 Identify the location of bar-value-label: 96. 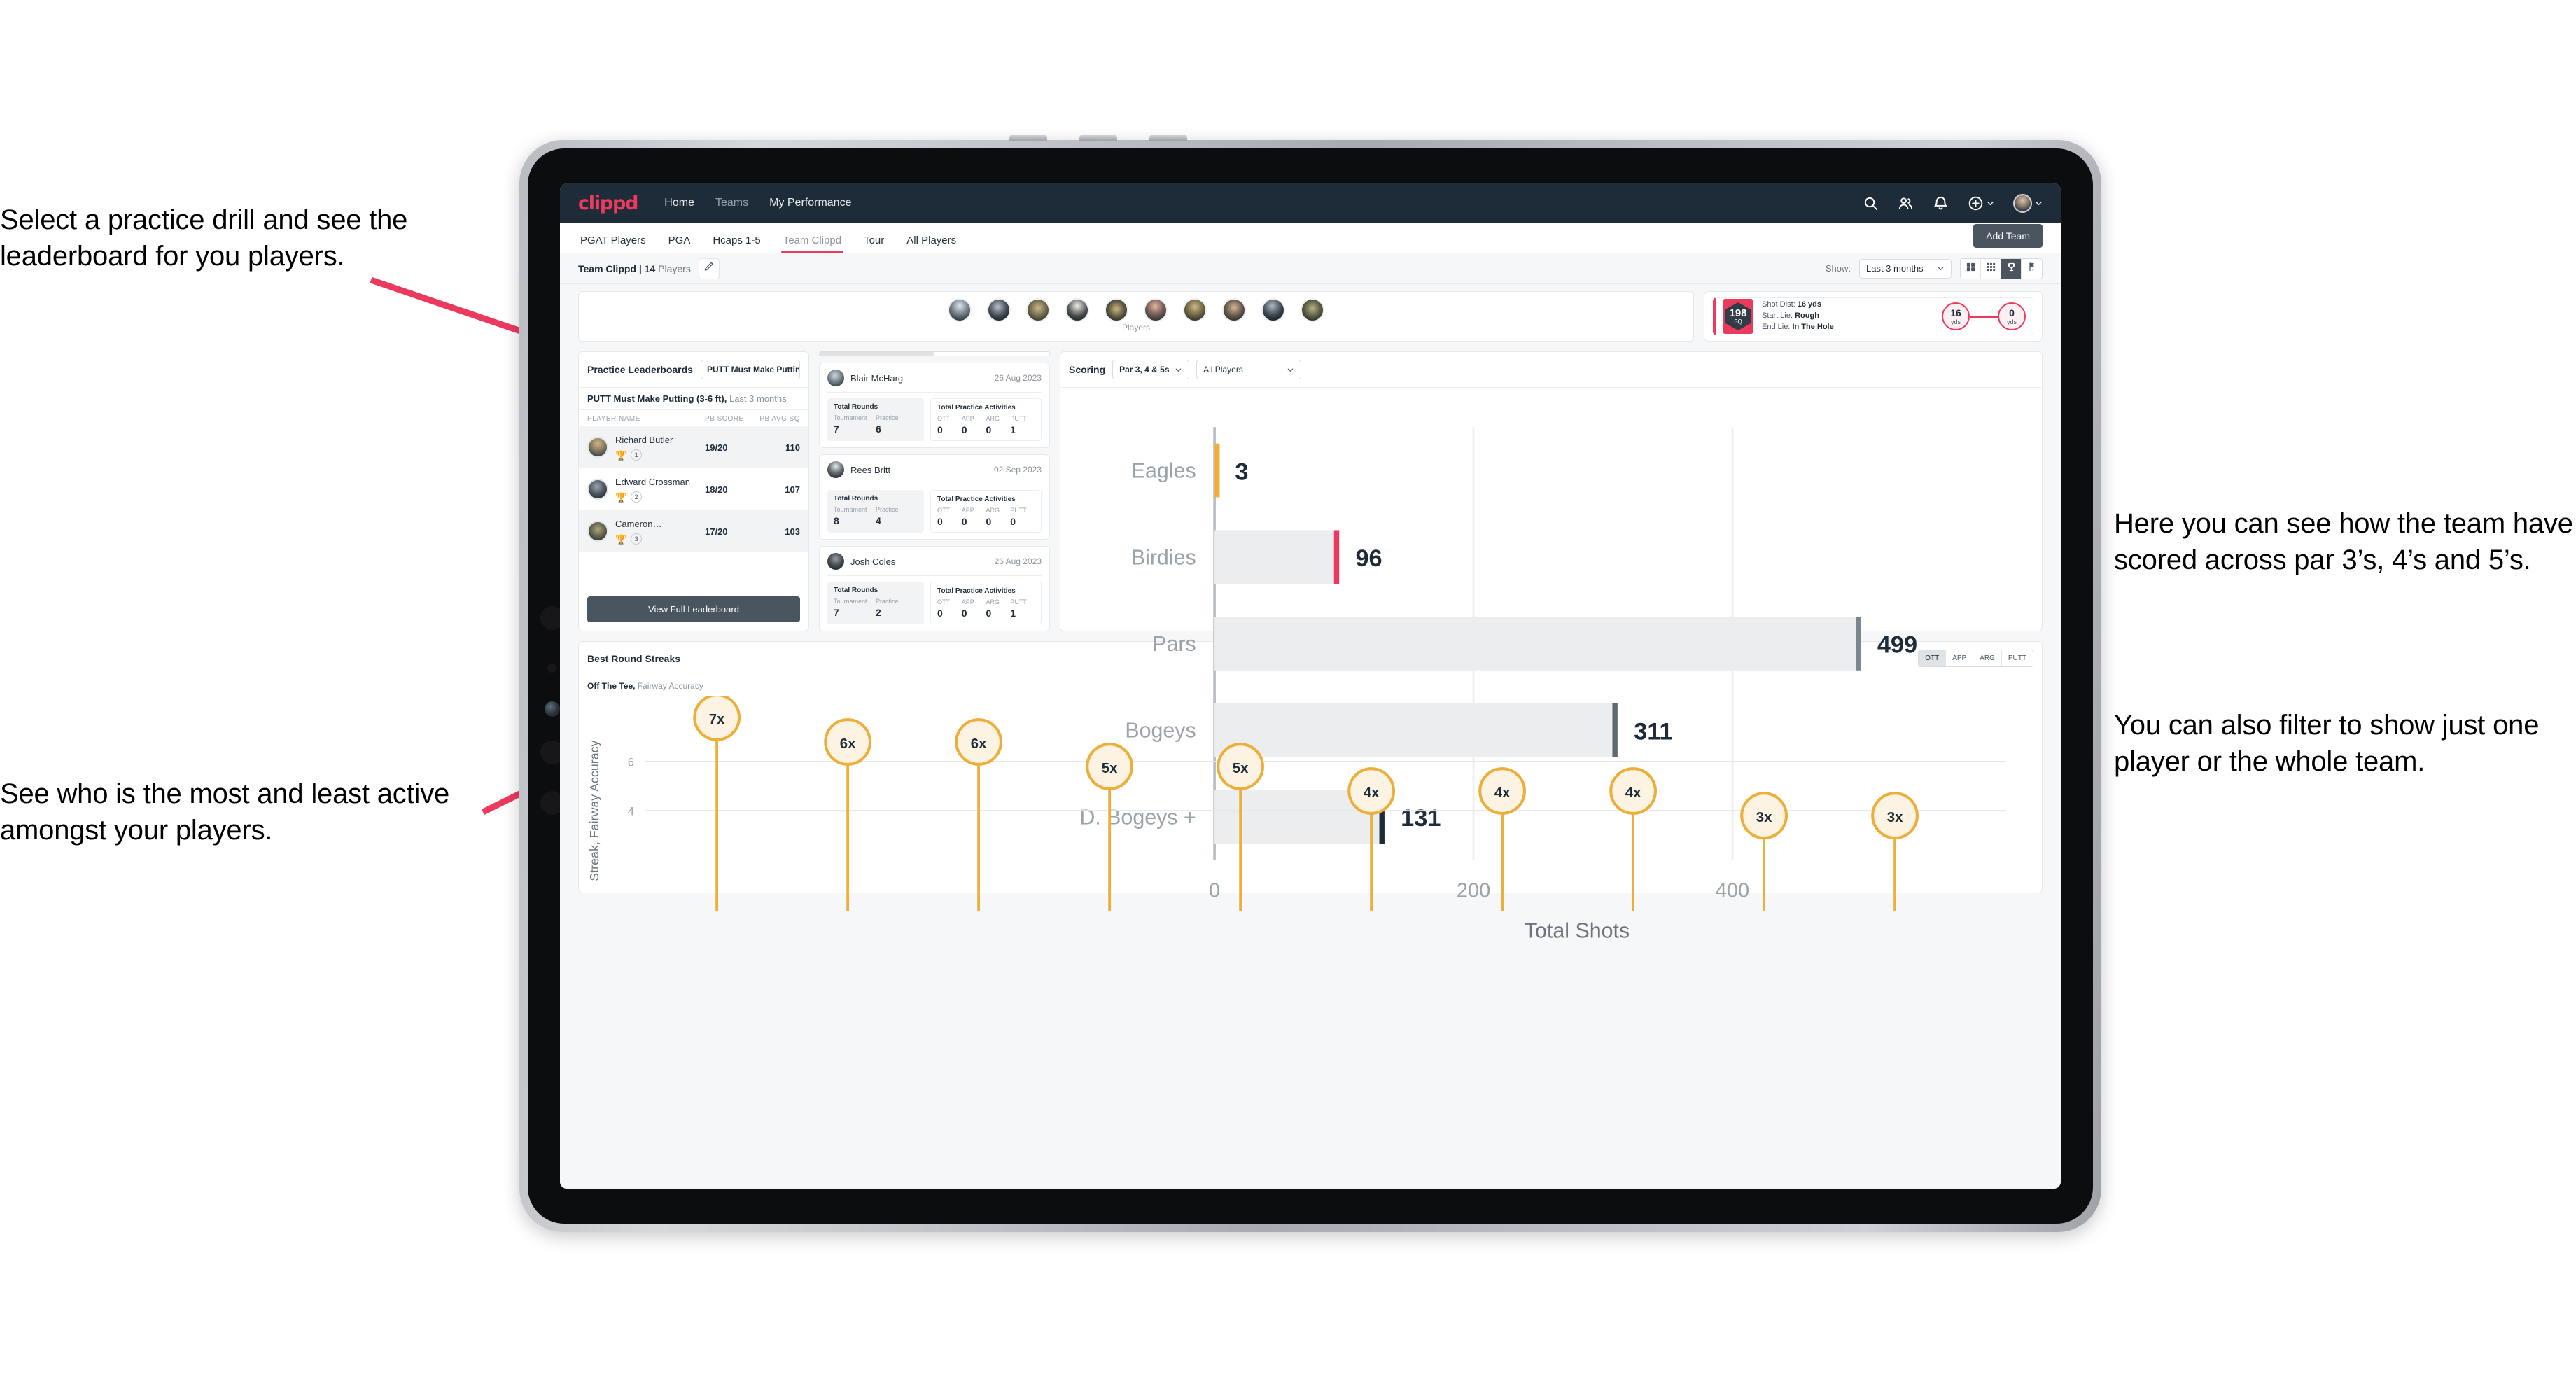
(1368, 558).